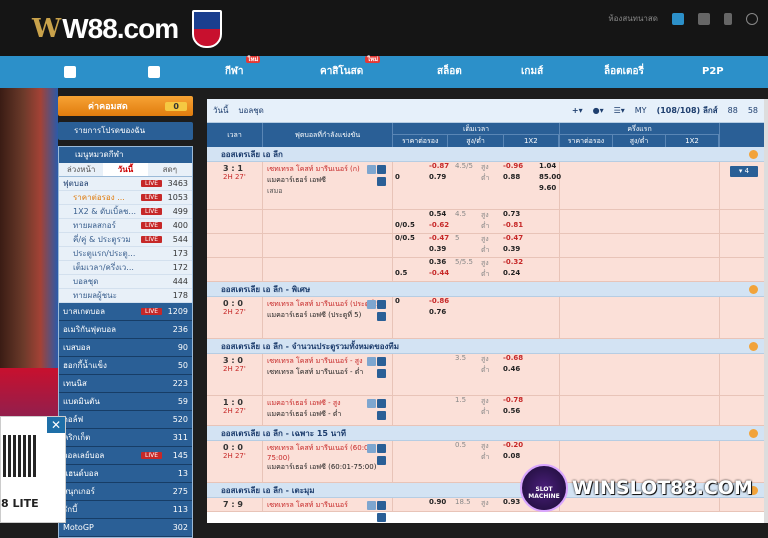 This screenshot has width=768, height=538. What do you see at coordinates (125, 384) in the screenshot?
I see `sport-item: เทนนิส 223` at bounding box center [125, 384].